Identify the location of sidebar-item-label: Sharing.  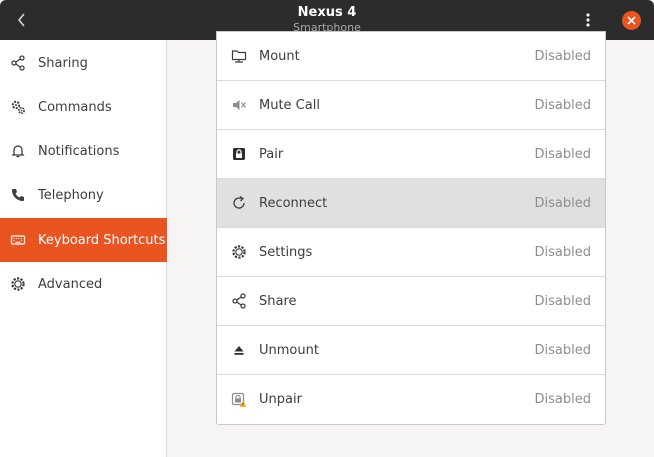
(63, 63).